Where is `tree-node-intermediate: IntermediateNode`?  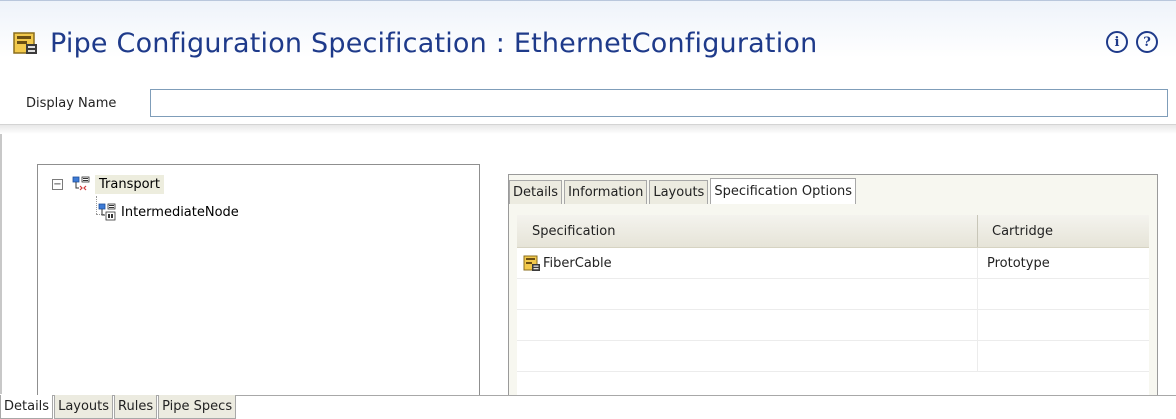 tree-node-intermediate: IntermediateNode is located at coordinates (168, 212).